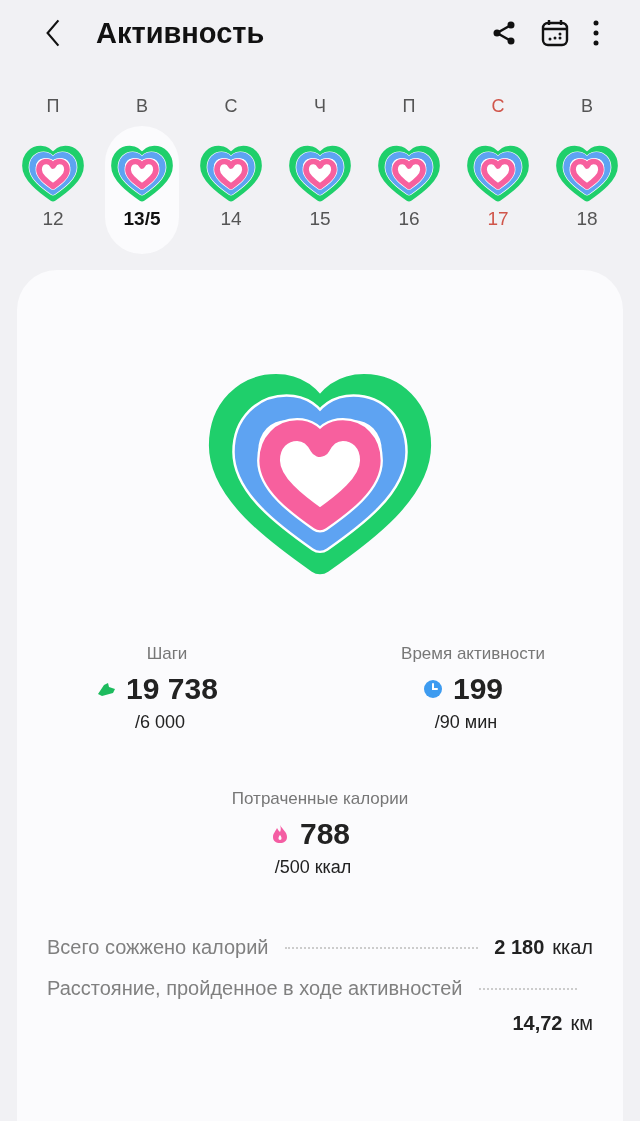 Image resolution: width=640 pixels, height=1121 pixels. What do you see at coordinates (581, 1023) in the screenshot?
I see `summary-unit: км` at bounding box center [581, 1023].